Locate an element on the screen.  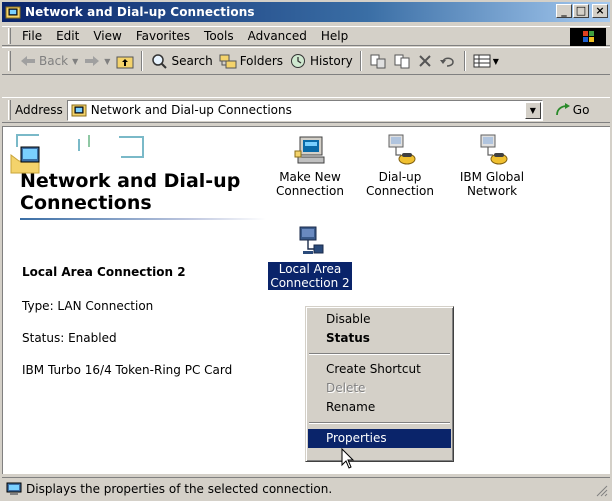
connection-device: IBM Turbo 16/4 Token-Ring PC Card is located at coordinates (127, 370).